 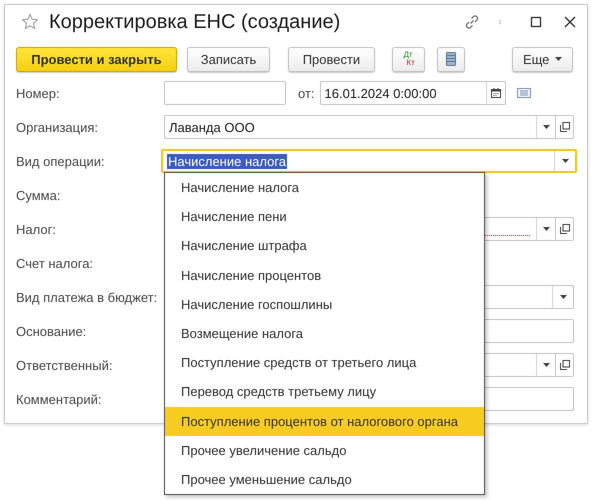 I want to click on calendar-icon, so click(x=495, y=93).